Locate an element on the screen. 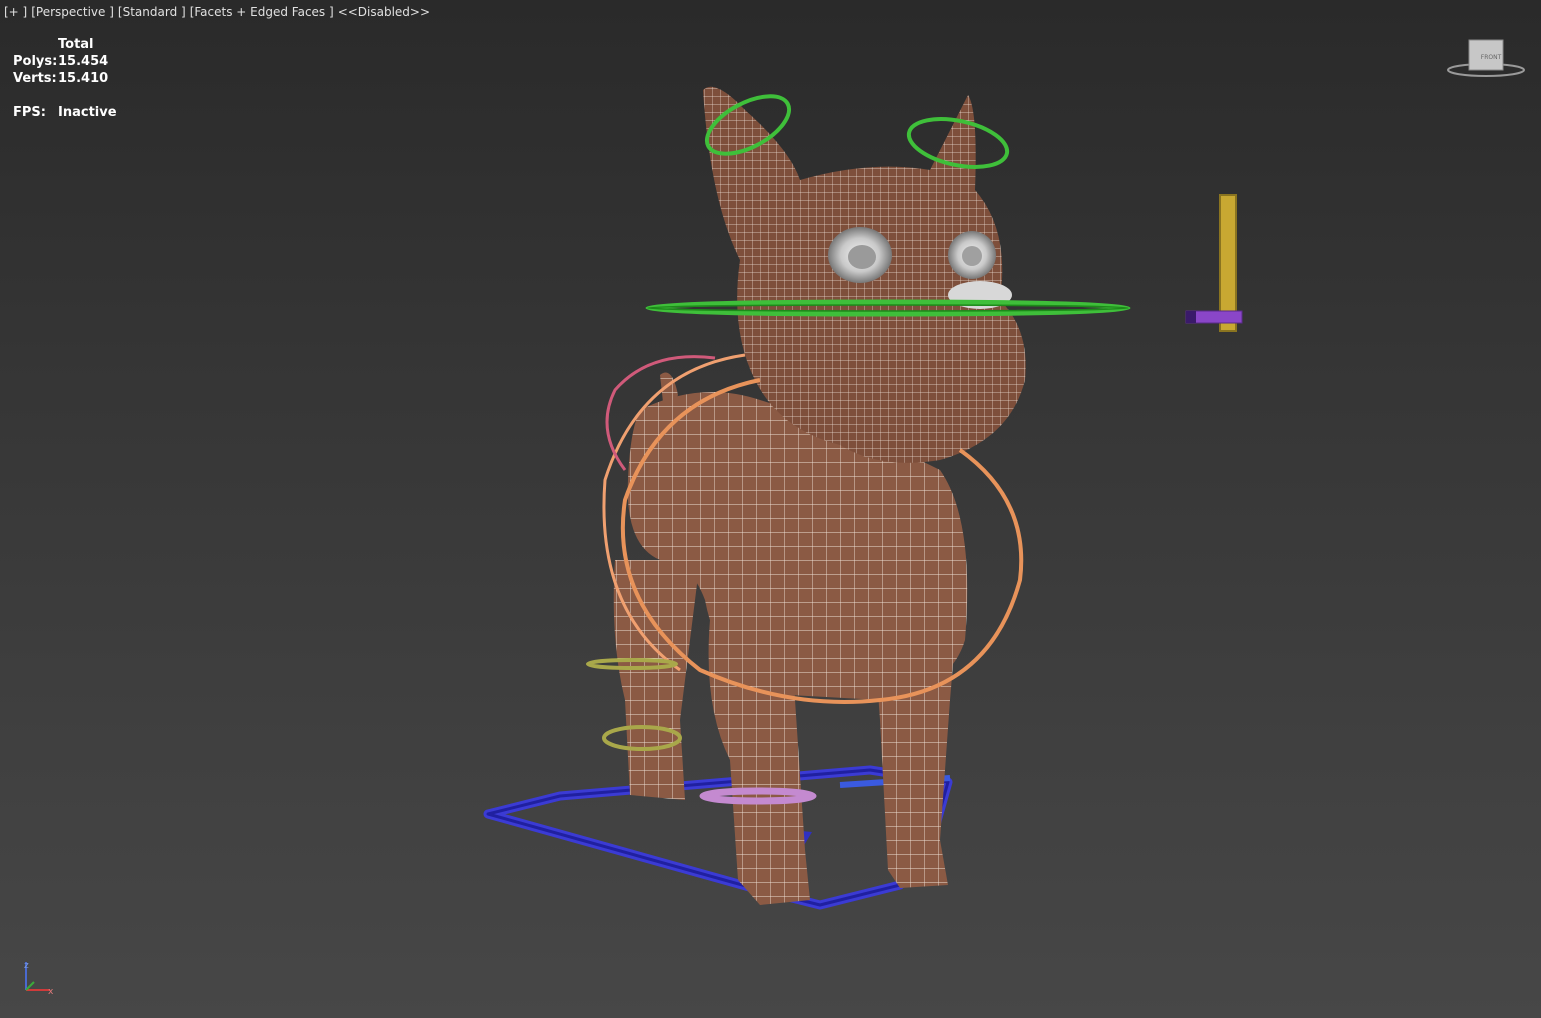 This screenshot has height=1018, width=1541. root-control-blue is located at coordinates (718, 814).